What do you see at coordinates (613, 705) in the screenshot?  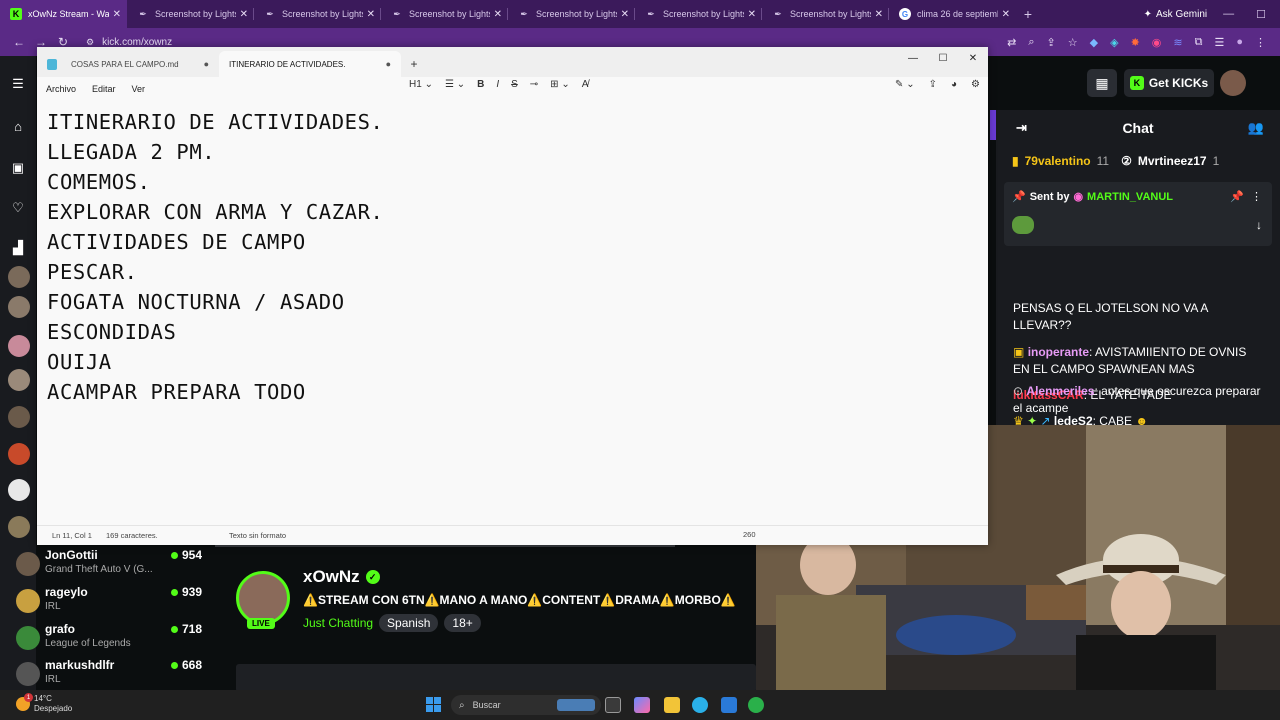 I see `task-view-icon` at bounding box center [613, 705].